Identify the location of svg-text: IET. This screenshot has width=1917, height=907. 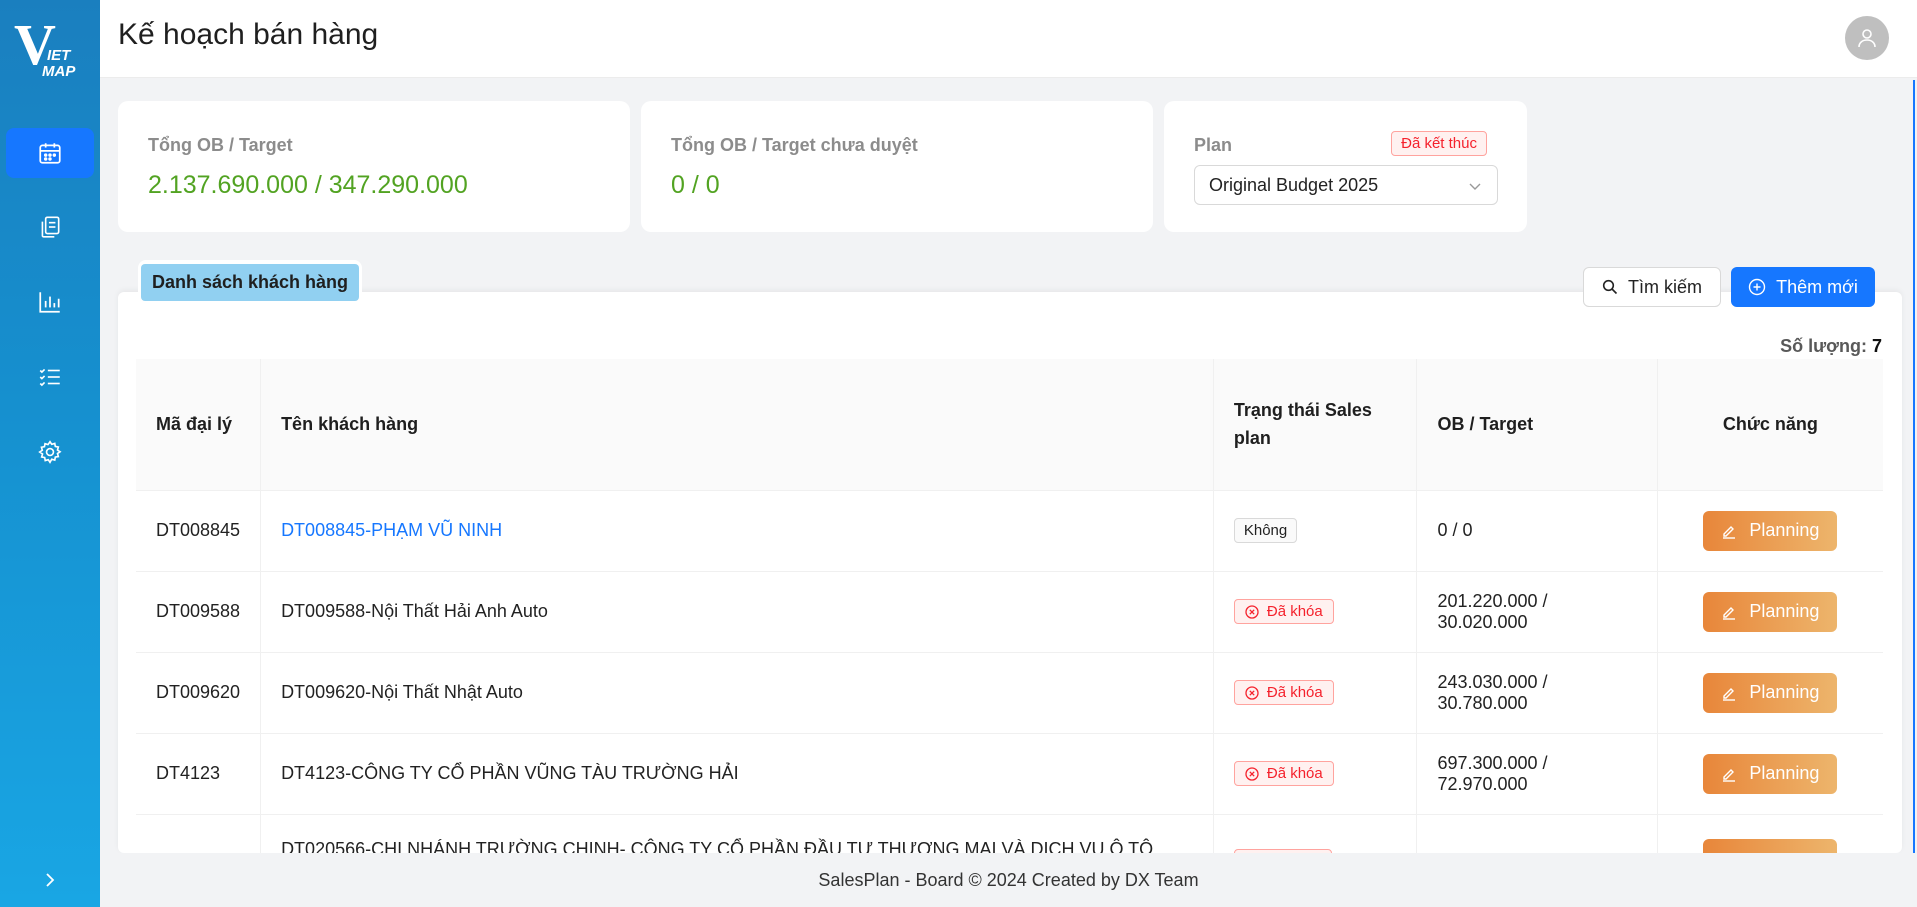
(59, 55).